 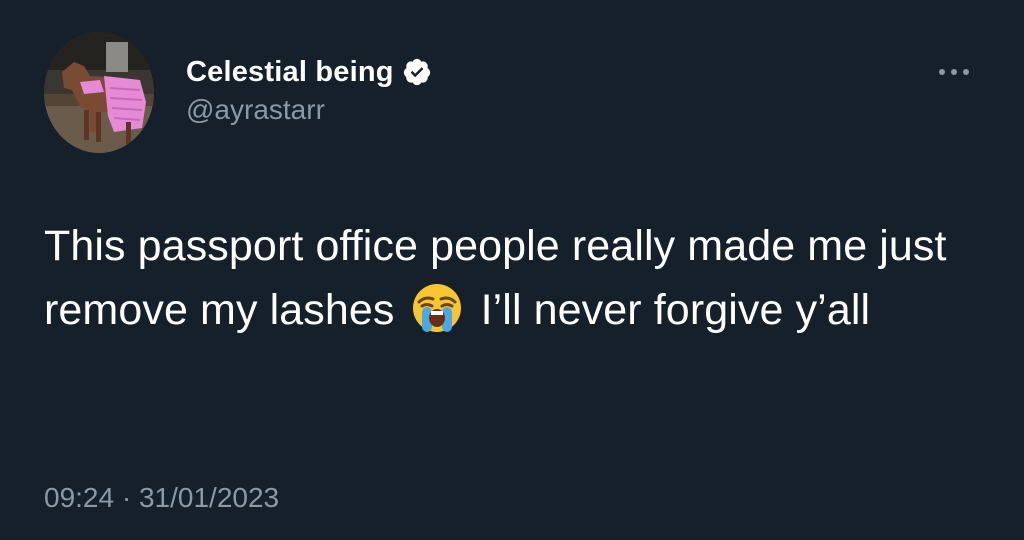 I want to click on tweet-timestamp: 09:24 · 31/01/2023, so click(x=161, y=498).